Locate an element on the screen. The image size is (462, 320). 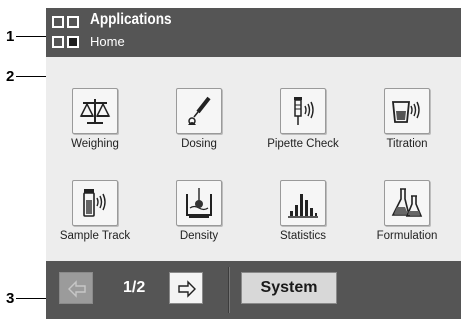
app-label: Pipette Check is located at coordinates (303, 144).